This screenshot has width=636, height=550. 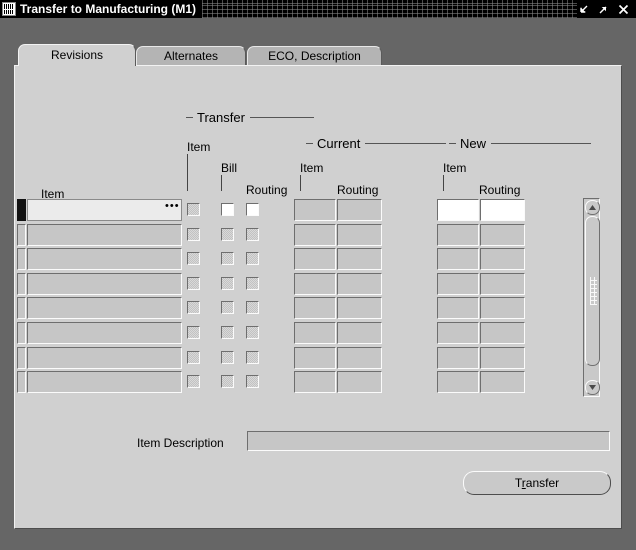 What do you see at coordinates (108, 9) in the screenshot?
I see `window-title: Transfer to Manufacturing (M1)` at bounding box center [108, 9].